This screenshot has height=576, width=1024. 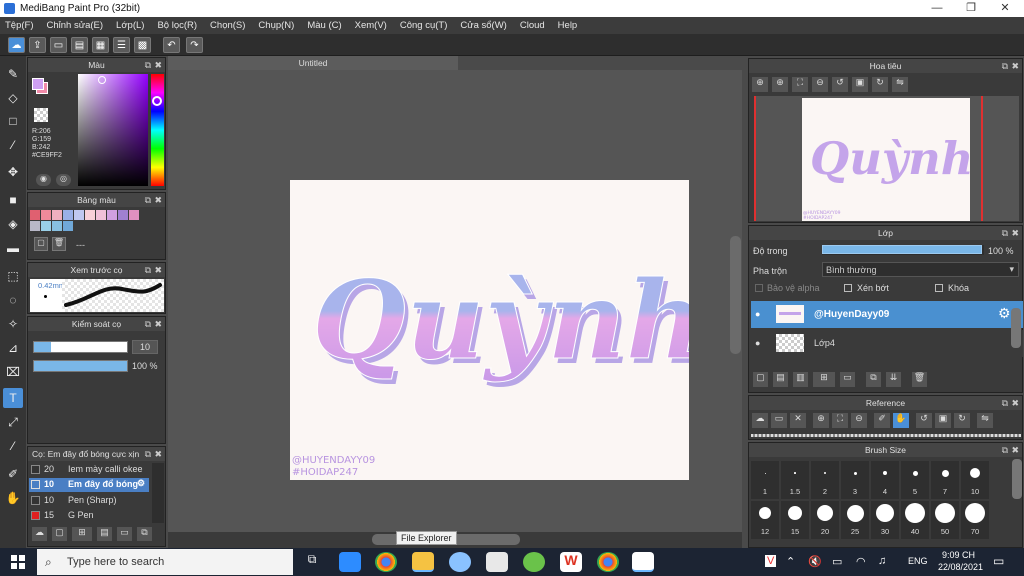 What do you see at coordinates (171, 45) in the screenshot?
I see `undo-button: ↶` at bounding box center [171, 45].